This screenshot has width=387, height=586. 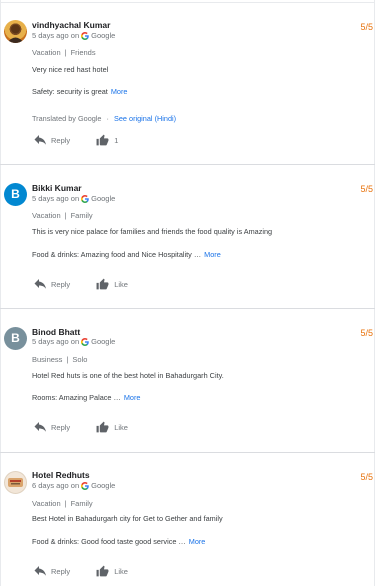 I want to click on review-meta: 6 days ago on Google, so click(x=73, y=485).